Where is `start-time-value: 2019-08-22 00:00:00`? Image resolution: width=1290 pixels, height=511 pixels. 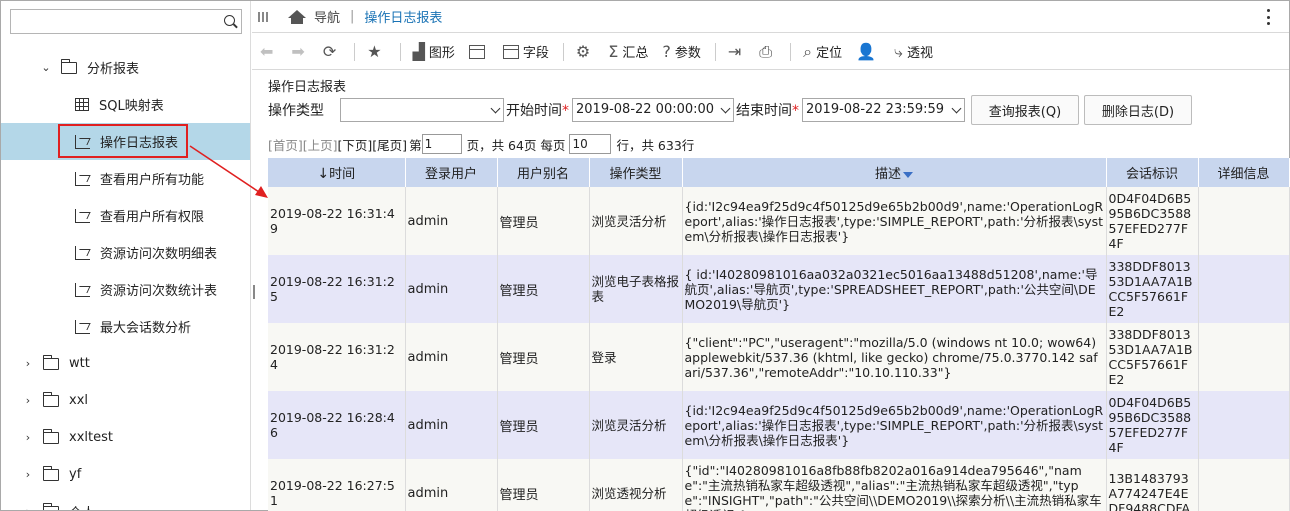 start-time-value: 2019-08-22 00:00:00 is located at coordinates (645, 109).